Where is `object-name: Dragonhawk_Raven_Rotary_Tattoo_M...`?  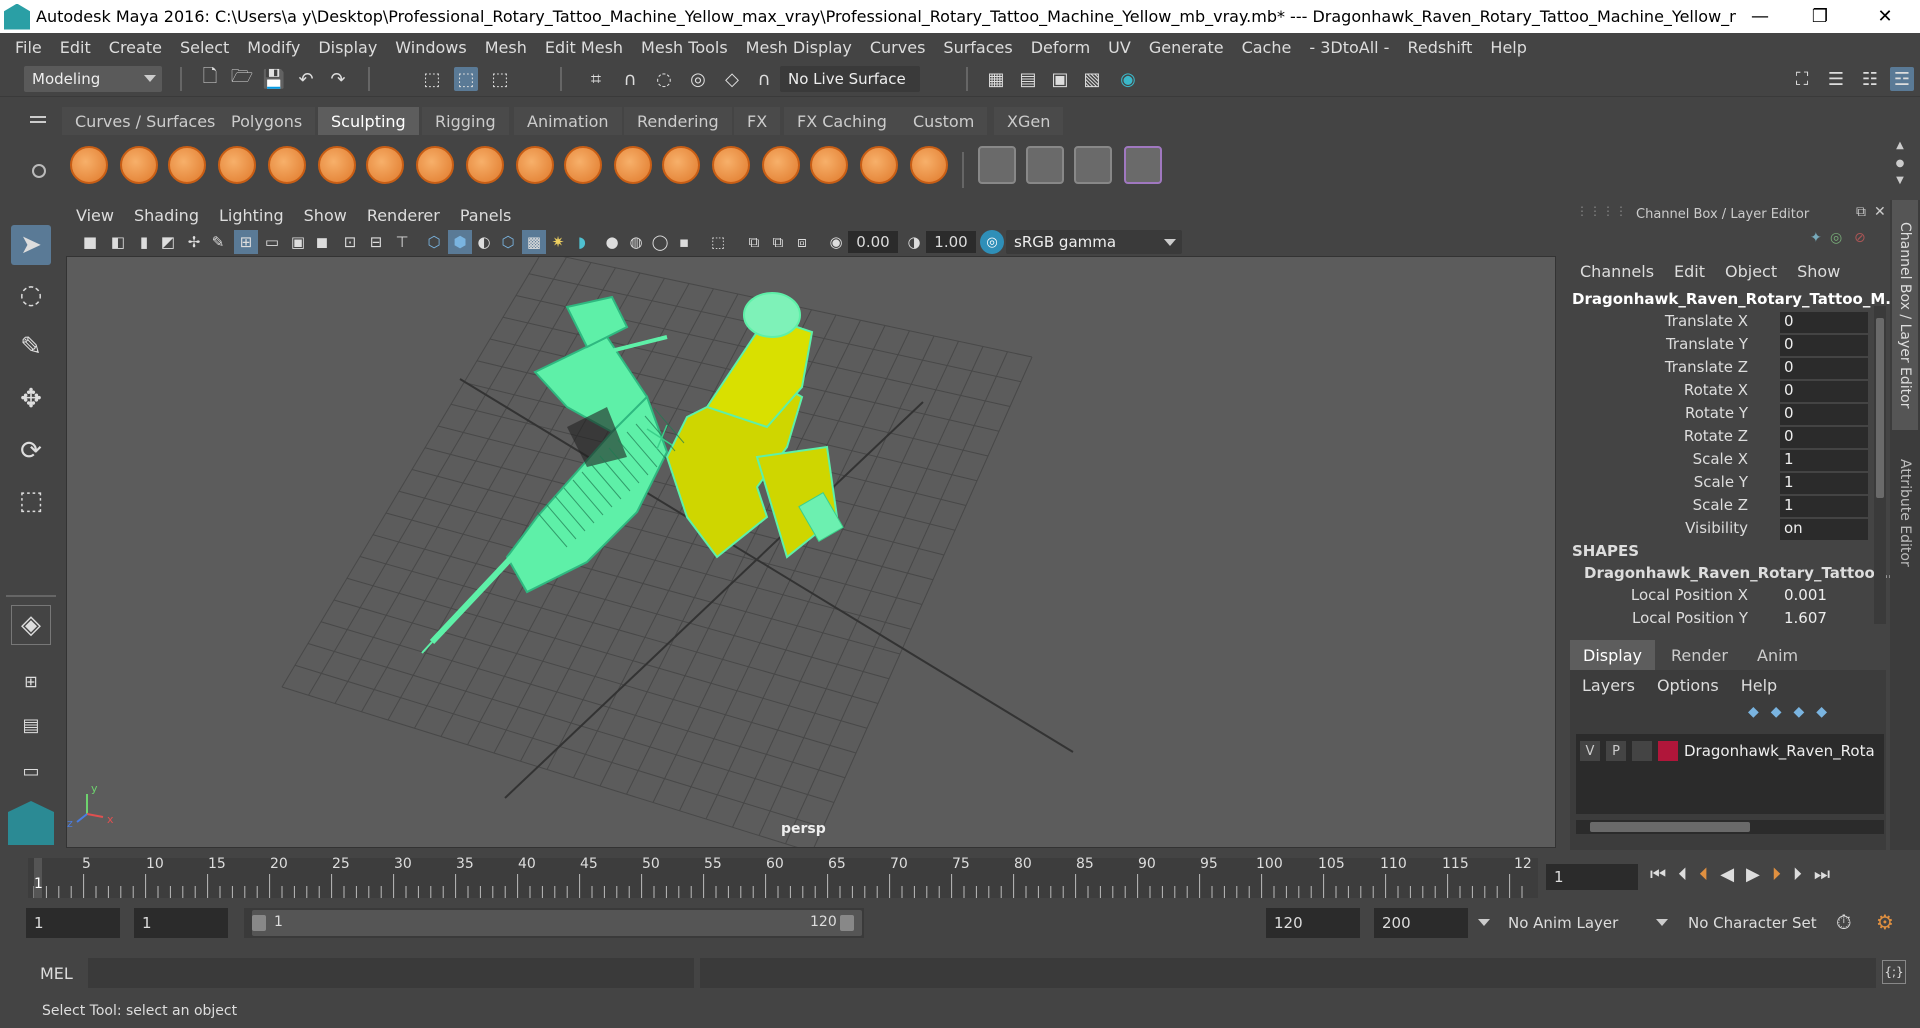 object-name: Dragonhawk_Raven_Rotary_Tattoo_M... is located at coordinates (1737, 299).